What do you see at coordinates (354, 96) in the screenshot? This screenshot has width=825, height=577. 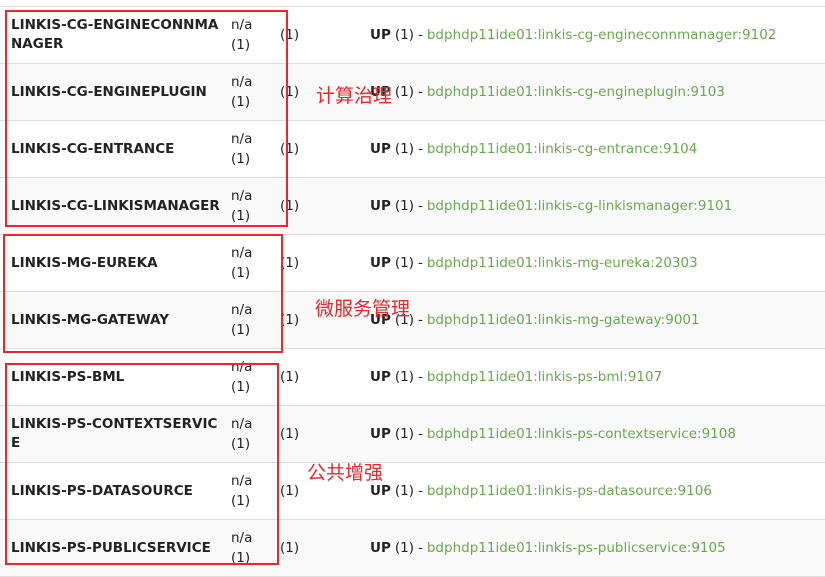 I see `compute-governance-label: 计算治理` at bounding box center [354, 96].